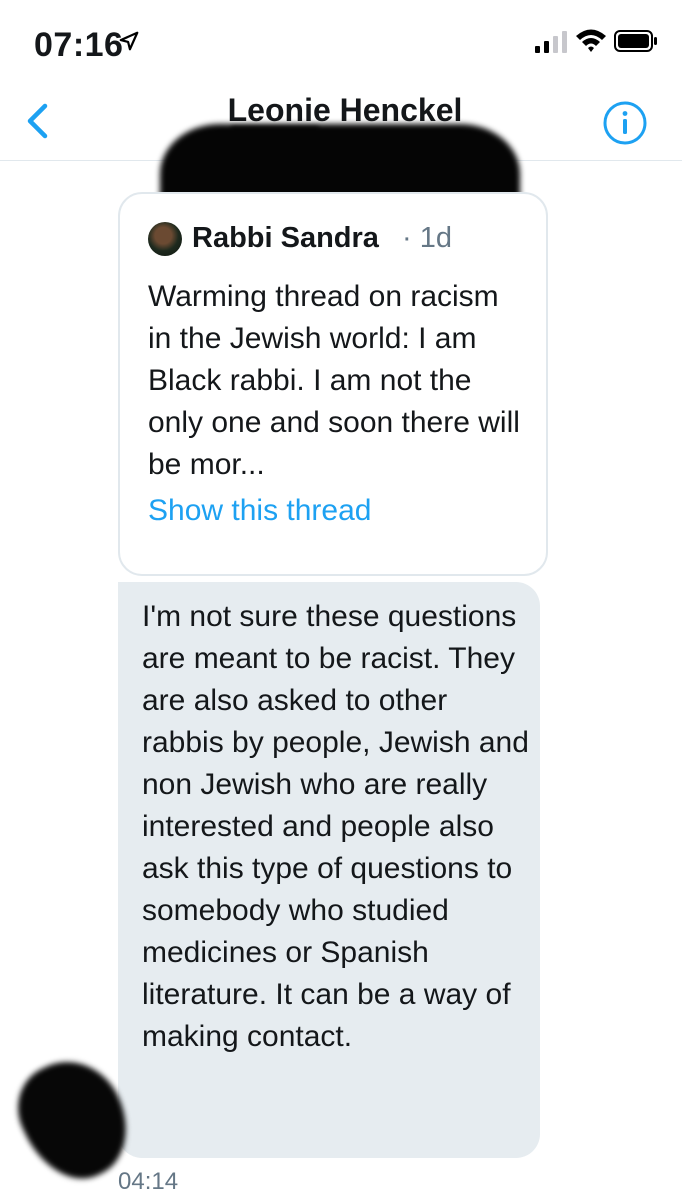 The image size is (682, 1200). Describe the element at coordinates (591, 40) in the screenshot. I see `wifi-icon` at that location.